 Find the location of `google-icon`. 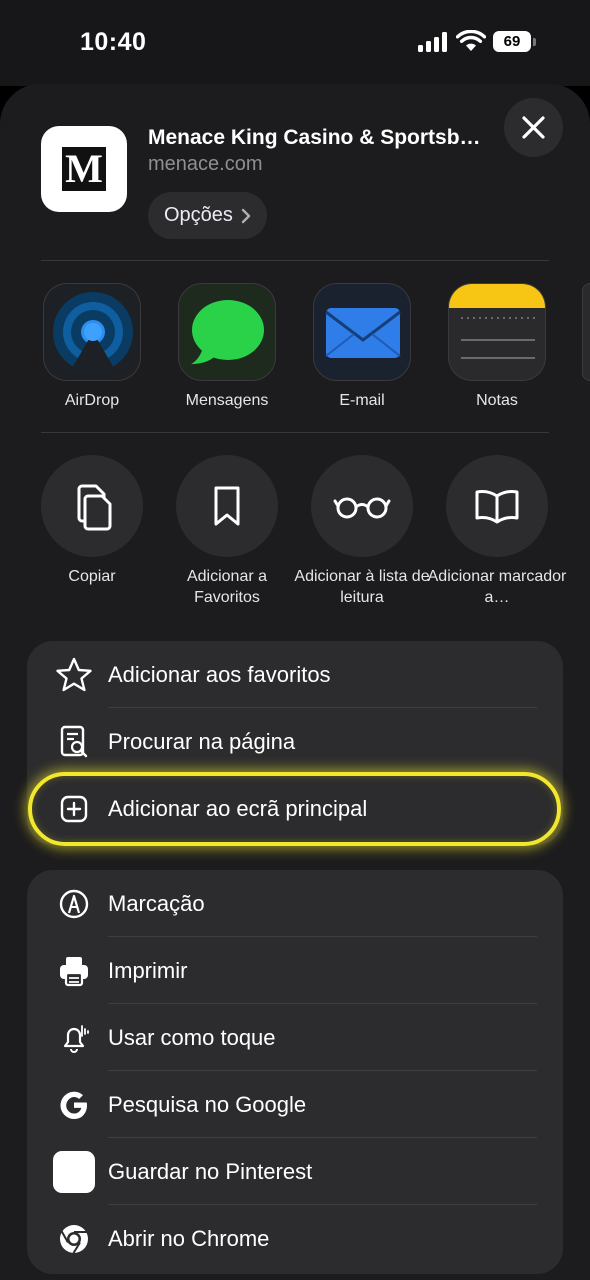

google-icon is located at coordinates (74, 1105).